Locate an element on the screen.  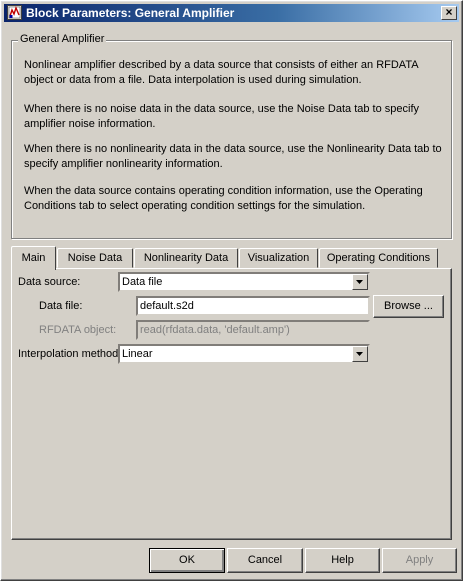
cancel-button: Cancel is located at coordinates (265, 560).